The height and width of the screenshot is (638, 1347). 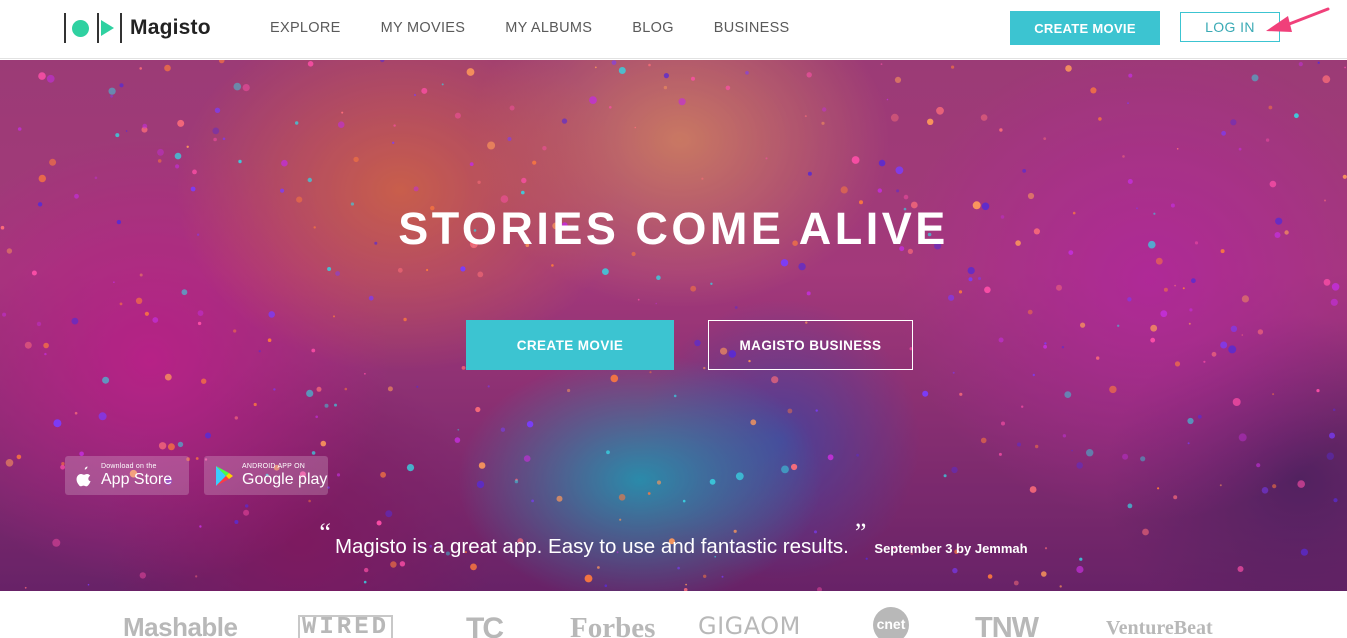 What do you see at coordinates (1085, 28) in the screenshot?
I see `create-movie-button: CREATE MOVIE` at bounding box center [1085, 28].